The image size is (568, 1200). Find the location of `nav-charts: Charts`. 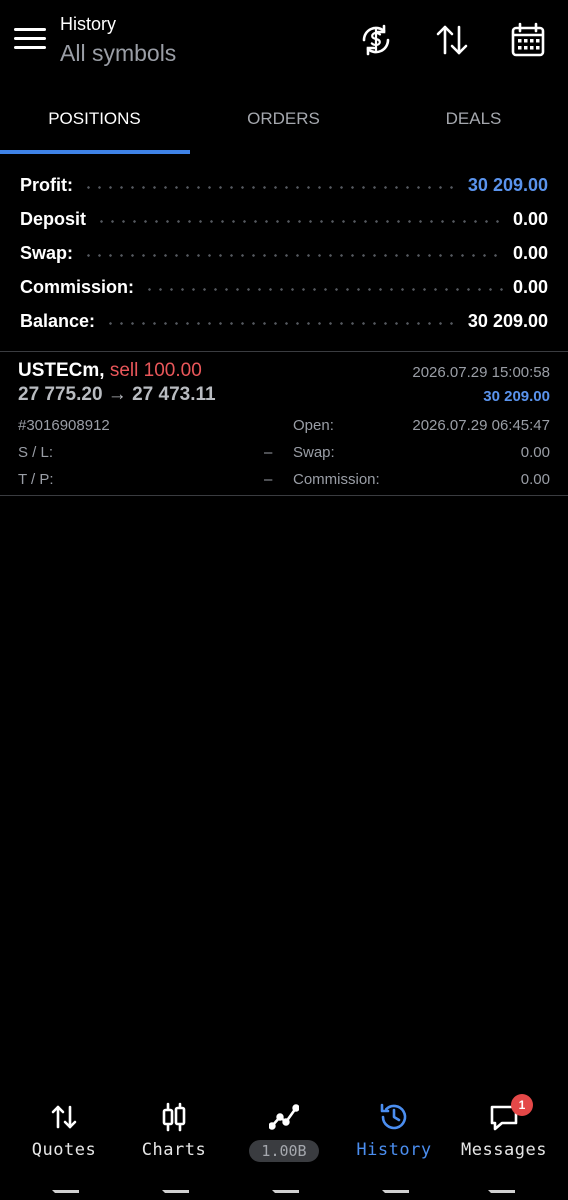

nav-charts: Charts is located at coordinates (174, 1125).